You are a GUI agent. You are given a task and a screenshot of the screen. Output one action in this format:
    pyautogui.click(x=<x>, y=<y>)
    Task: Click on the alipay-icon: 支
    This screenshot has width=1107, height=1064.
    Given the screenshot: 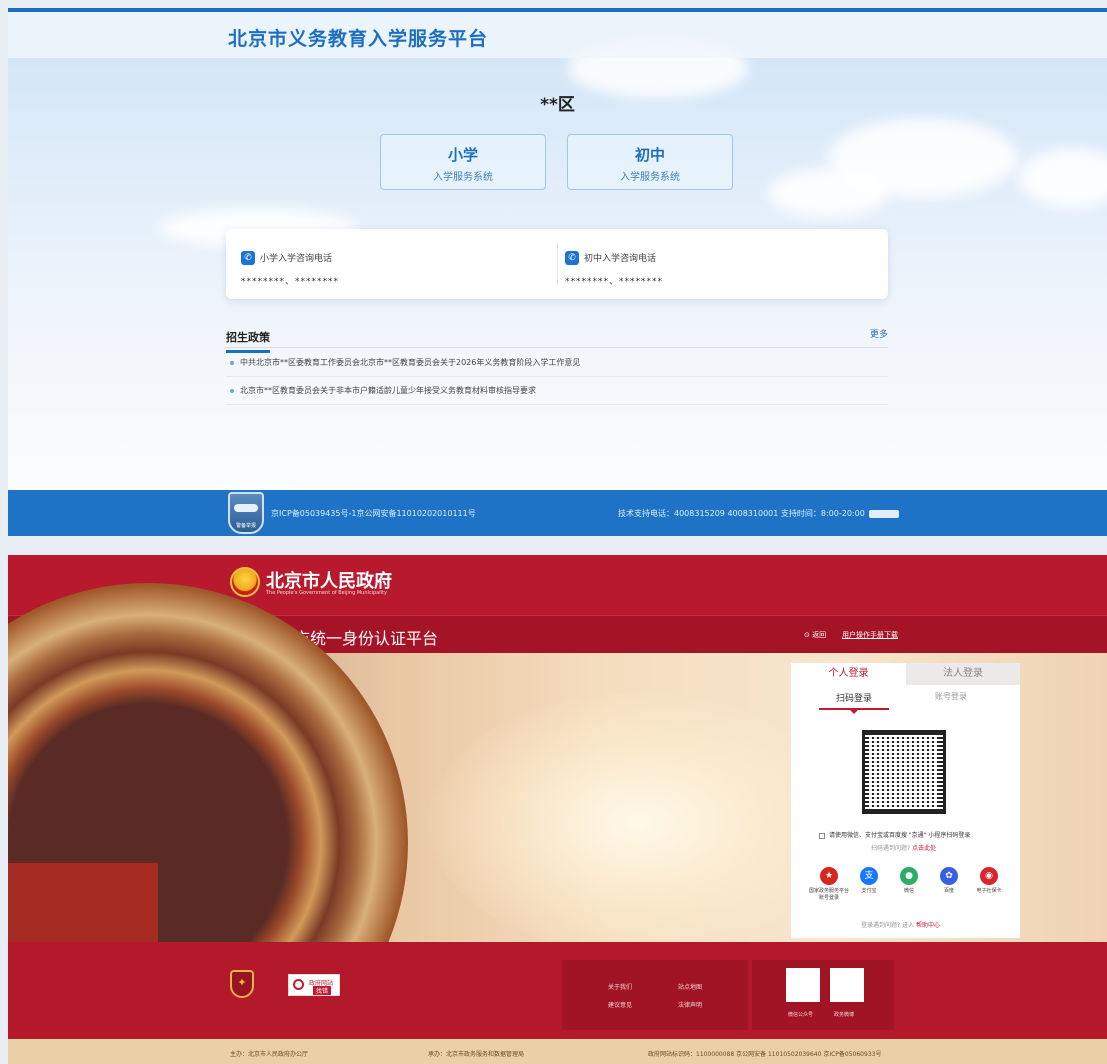 What is the action you would take?
    pyautogui.click(x=869, y=876)
    